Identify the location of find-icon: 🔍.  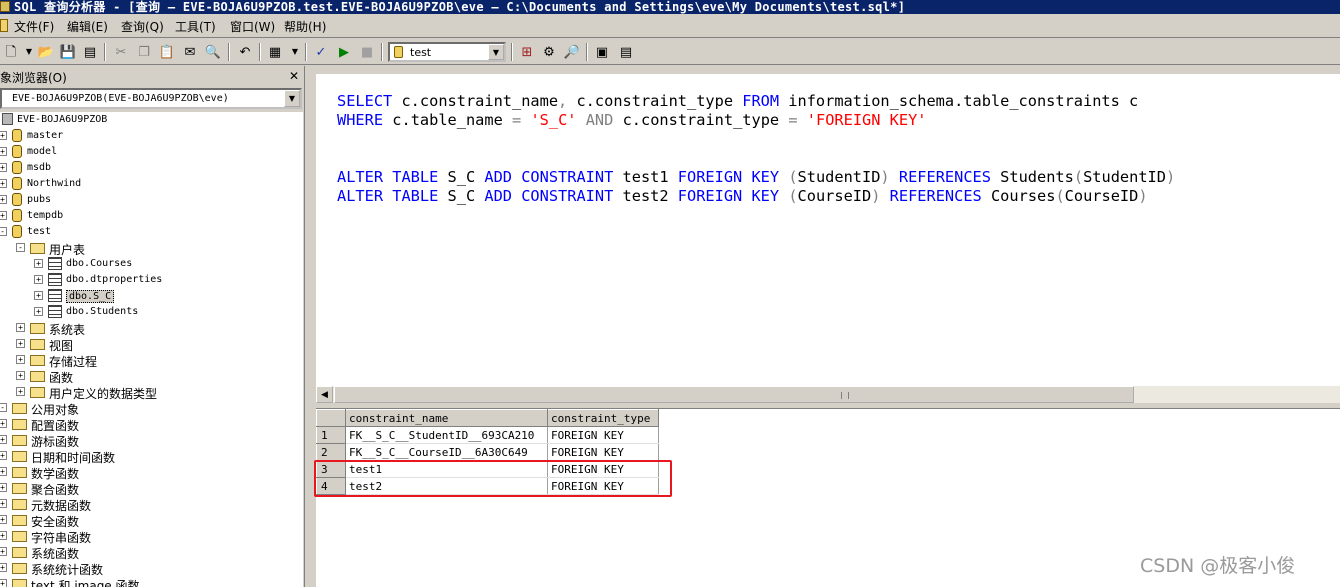
(213, 52).